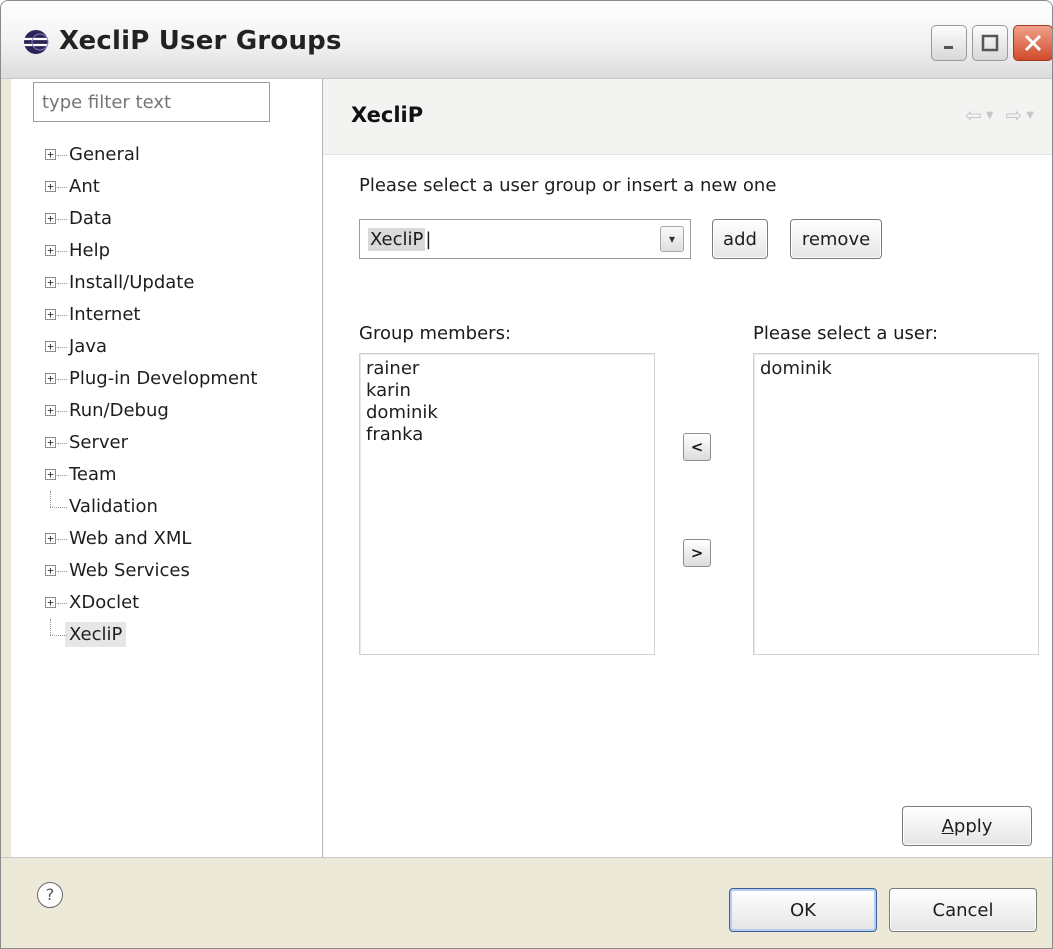 The width and height of the screenshot is (1053, 949). What do you see at coordinates (999, 115) in the screenshot?
I see `page-navigation: ⇦ ▼ ⇨ ▼` at bounding box center [999, 115].